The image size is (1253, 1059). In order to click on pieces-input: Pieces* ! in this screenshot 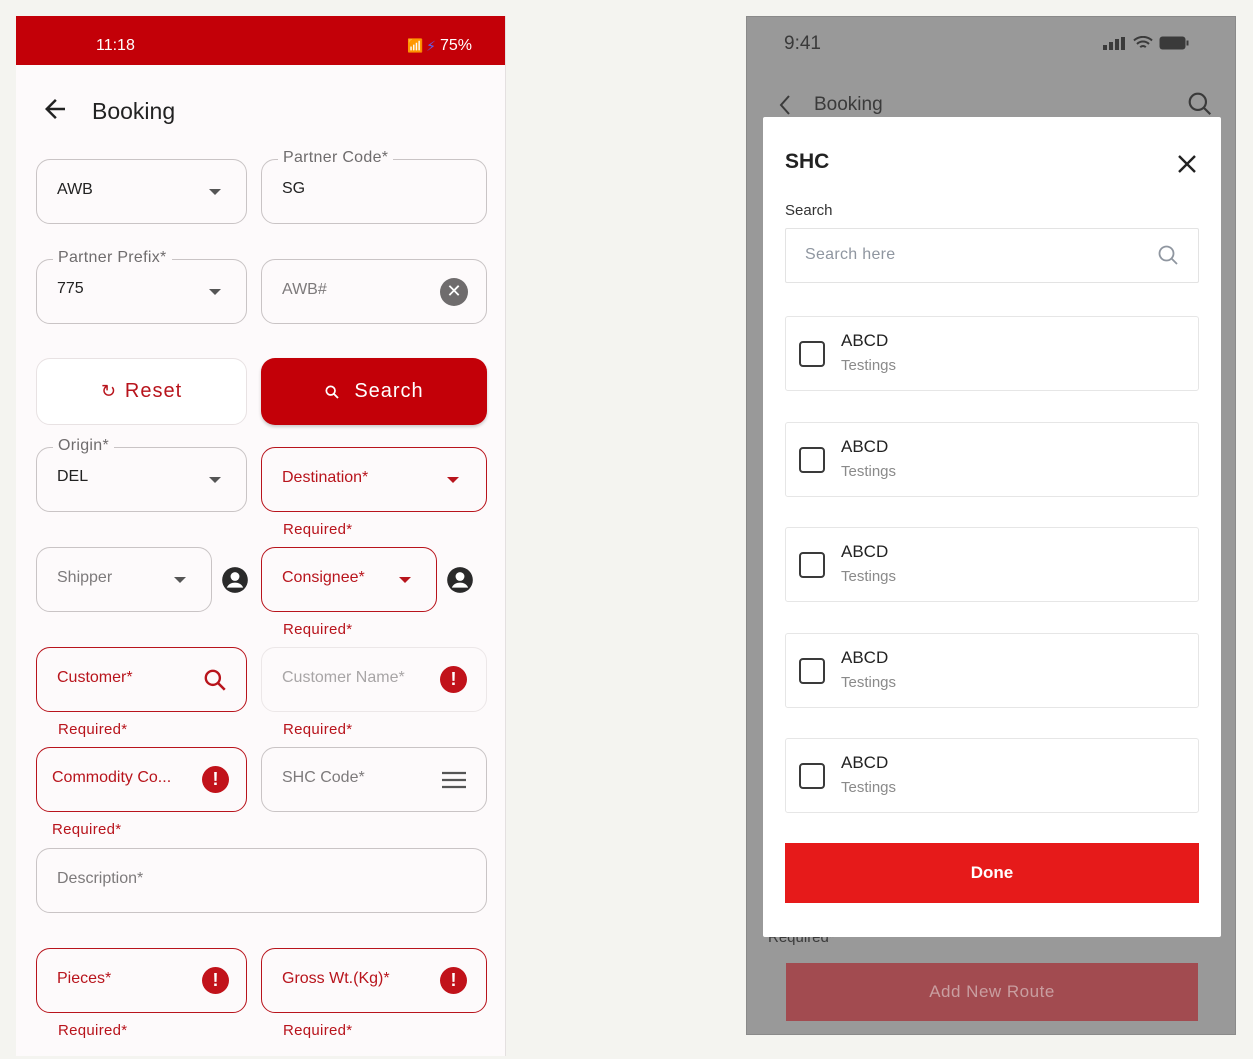, I will do `click(141, 980)`.